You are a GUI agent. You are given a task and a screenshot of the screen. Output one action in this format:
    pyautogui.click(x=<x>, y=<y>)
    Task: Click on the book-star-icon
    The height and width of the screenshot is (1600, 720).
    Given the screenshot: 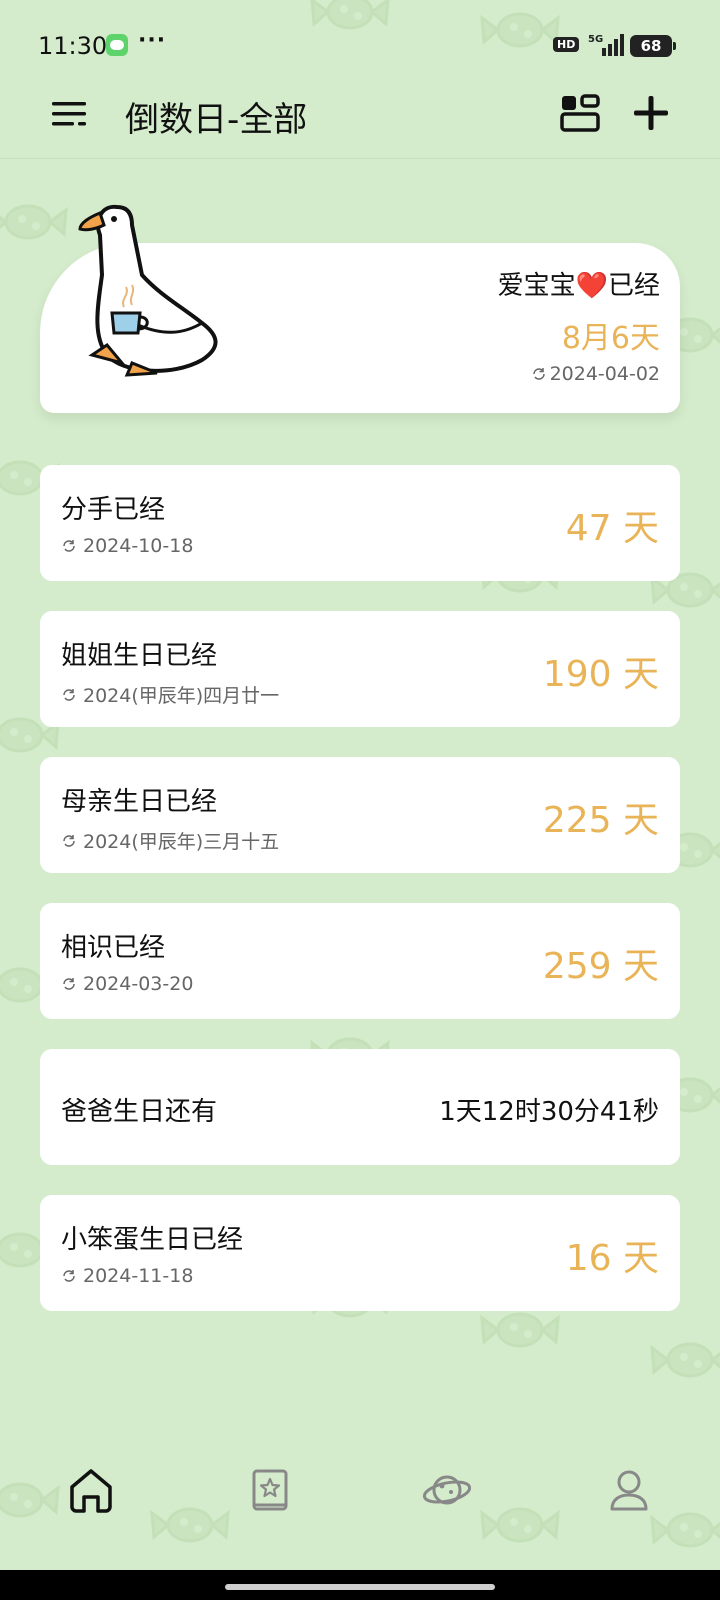 What is the action you would take?
    pyautogui.click(x=271, y=1490)
    